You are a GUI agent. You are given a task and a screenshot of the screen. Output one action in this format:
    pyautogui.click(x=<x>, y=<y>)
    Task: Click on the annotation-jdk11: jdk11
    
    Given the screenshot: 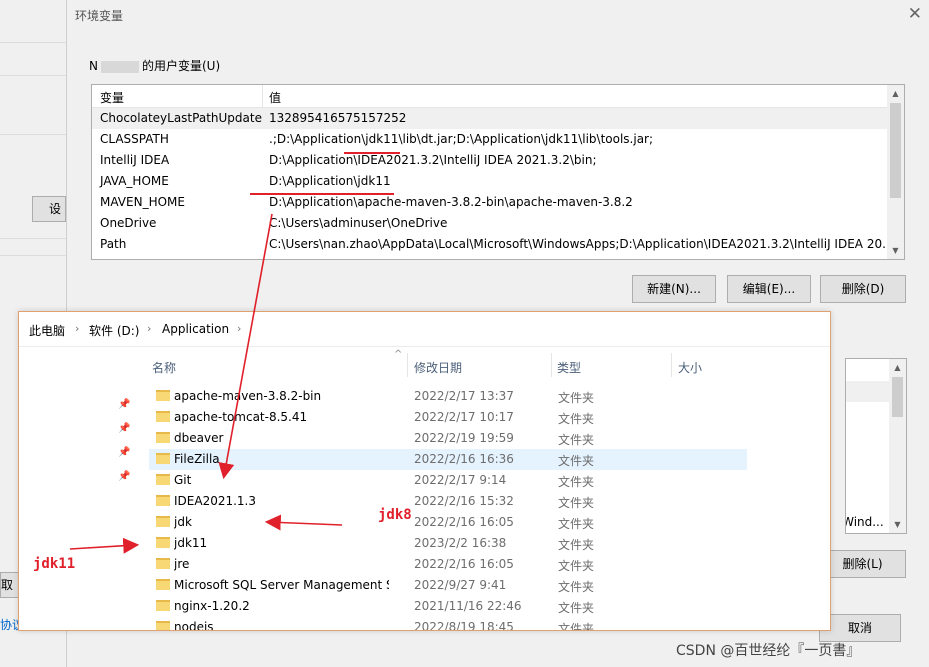 What is the action you would take?
    pyautogui.click(x=54, y=564)
    